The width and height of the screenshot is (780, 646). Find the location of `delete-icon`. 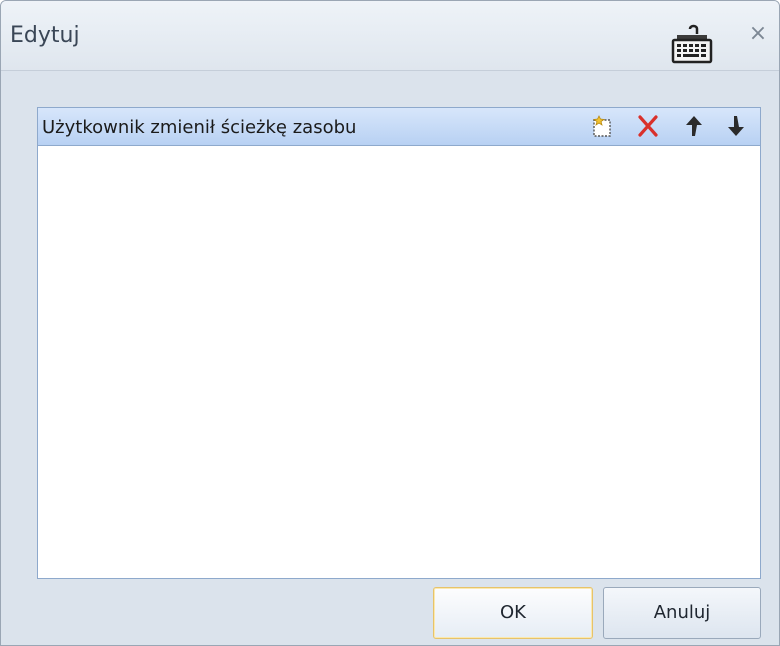

delete-icon is located at coordinates (648, 126).